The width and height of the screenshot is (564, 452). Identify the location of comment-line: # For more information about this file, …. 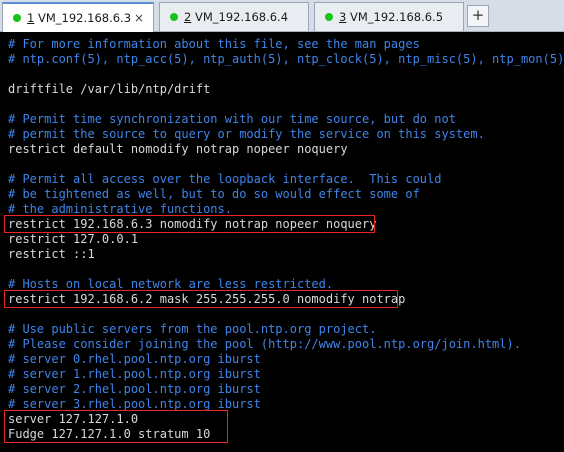
(214, 44).